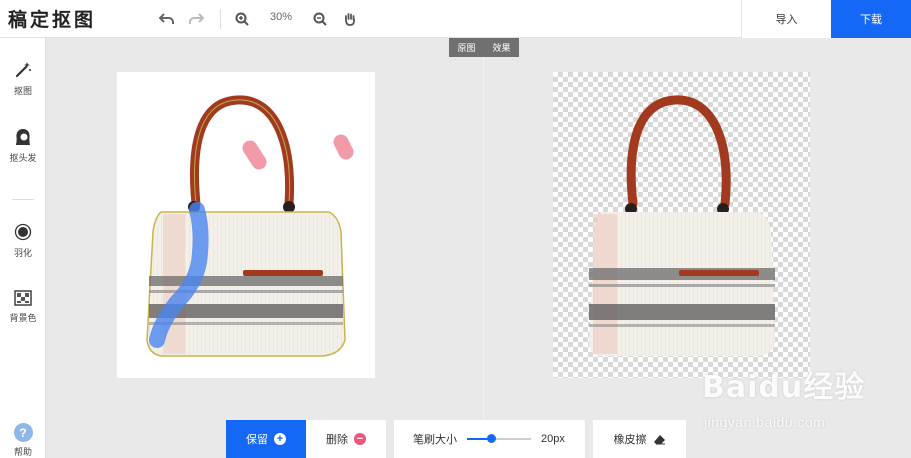 The image size is (911, 458). What do you see at coordinates (280, 439) in the screenshot?
I see `plus-circle-icon: +` at bounding box center [280, 439].